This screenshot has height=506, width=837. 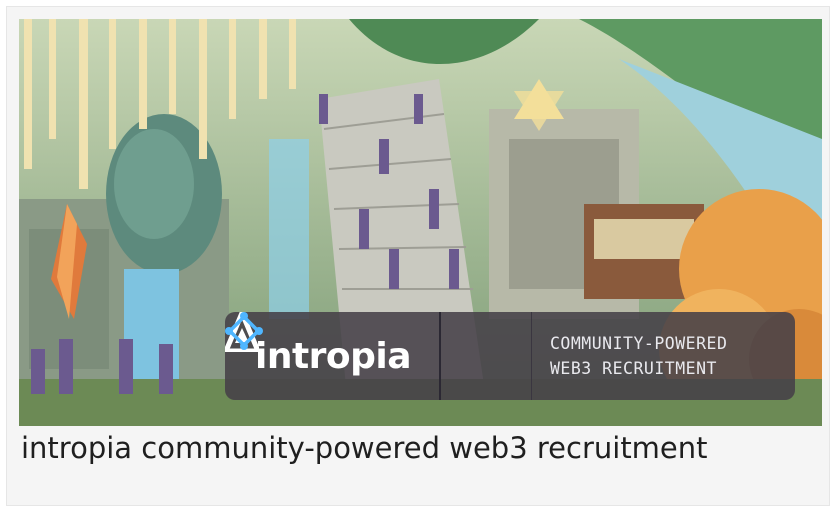 I want to click on tagline-line-2: WEB3 RECRUITMENT, so click(x=633, y=368).